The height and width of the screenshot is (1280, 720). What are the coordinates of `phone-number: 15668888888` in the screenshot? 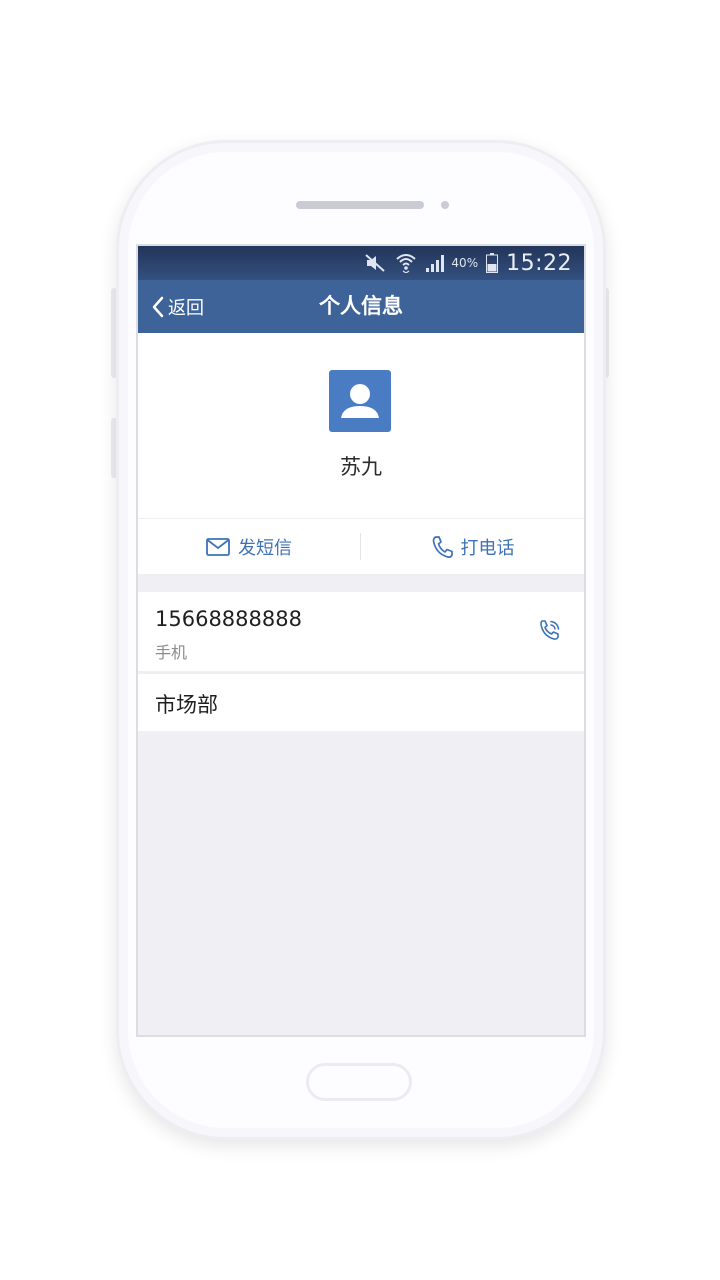 It's located at (228, 619).